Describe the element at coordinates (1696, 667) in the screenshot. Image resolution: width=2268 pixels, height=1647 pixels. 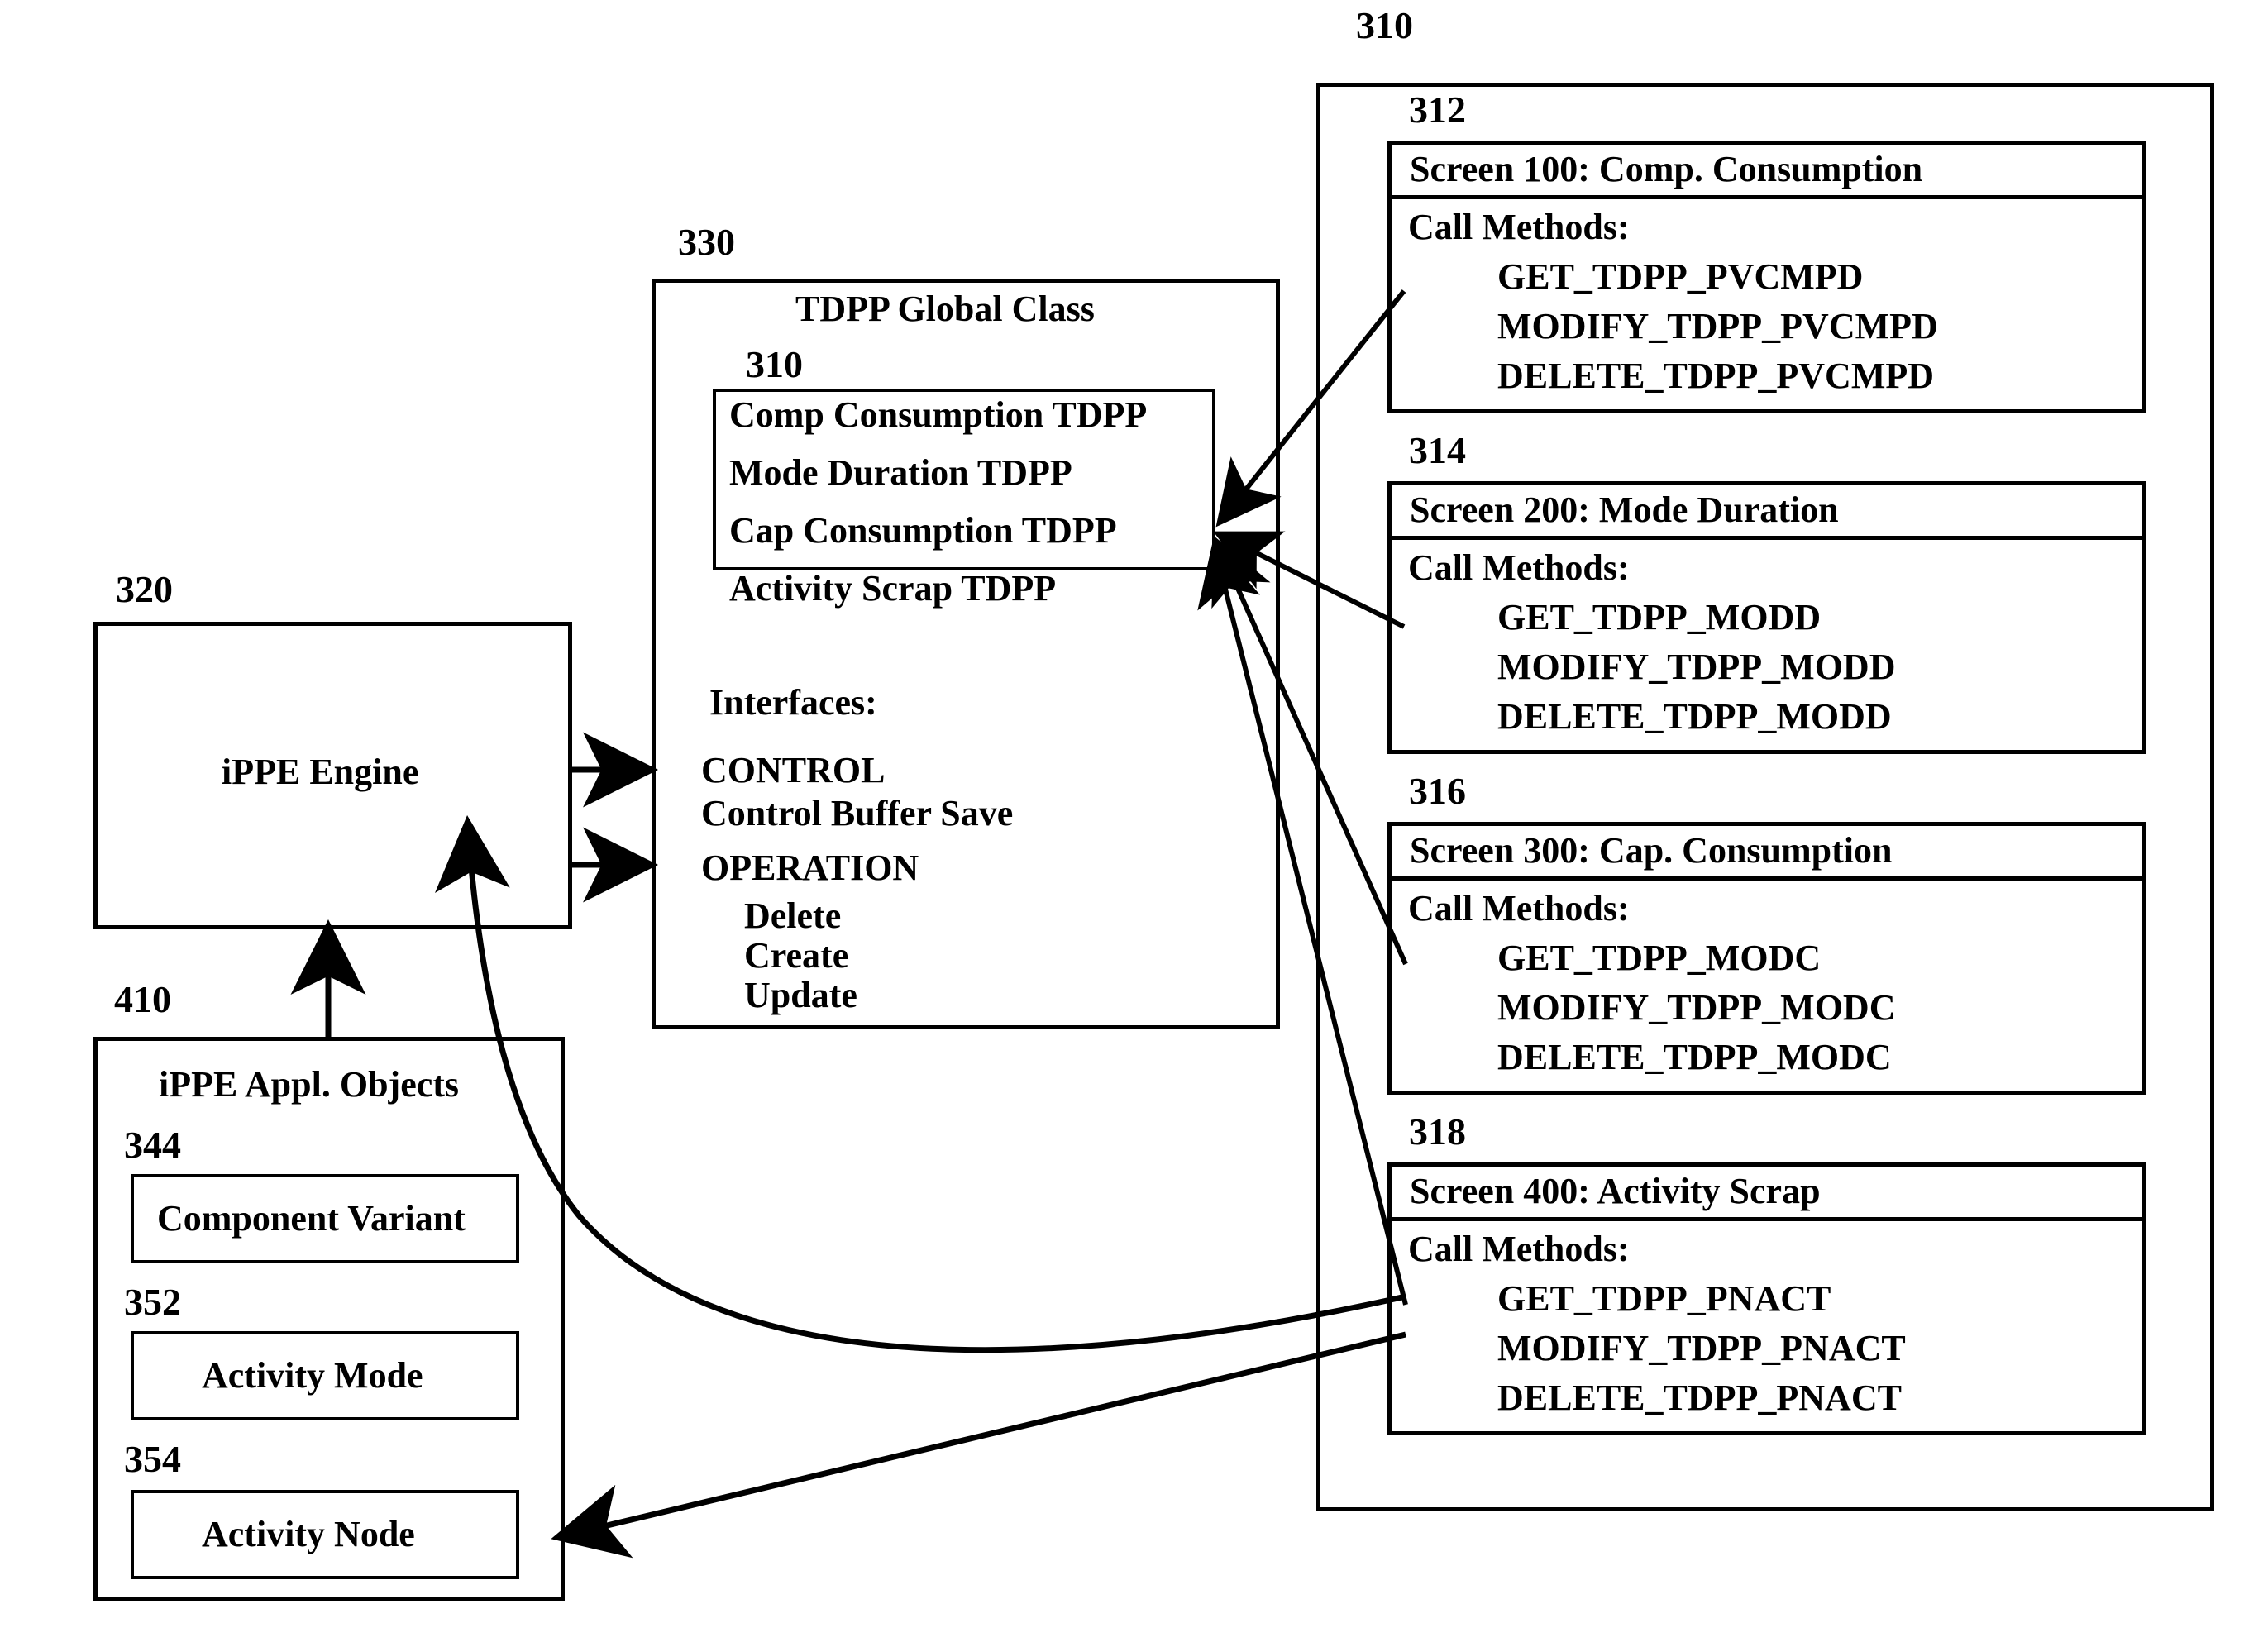
I see `method-item: MODIFY_TDPP_MODD` at that location.